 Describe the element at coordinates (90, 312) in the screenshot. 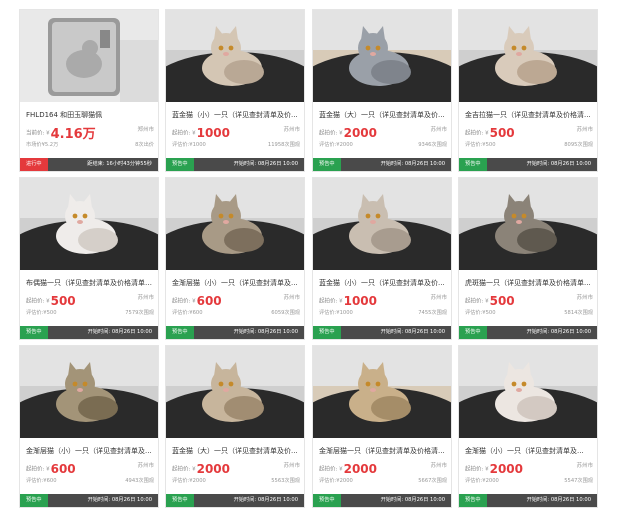

I see `meta-row: 评估价:¥500 7579次围观` at that location.